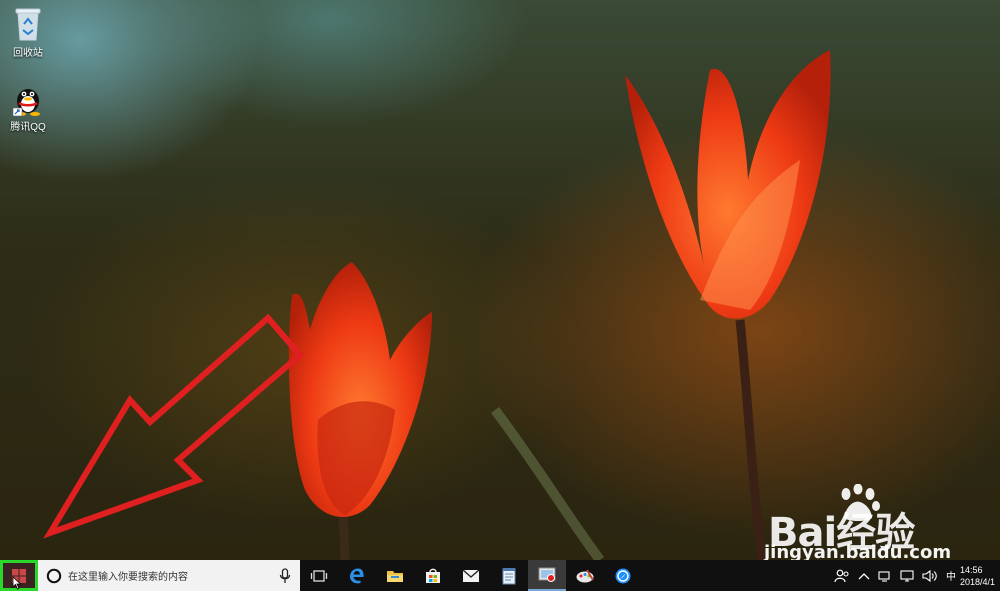  I want to click on taskbar-app-file-explorer, so click(395, 575).